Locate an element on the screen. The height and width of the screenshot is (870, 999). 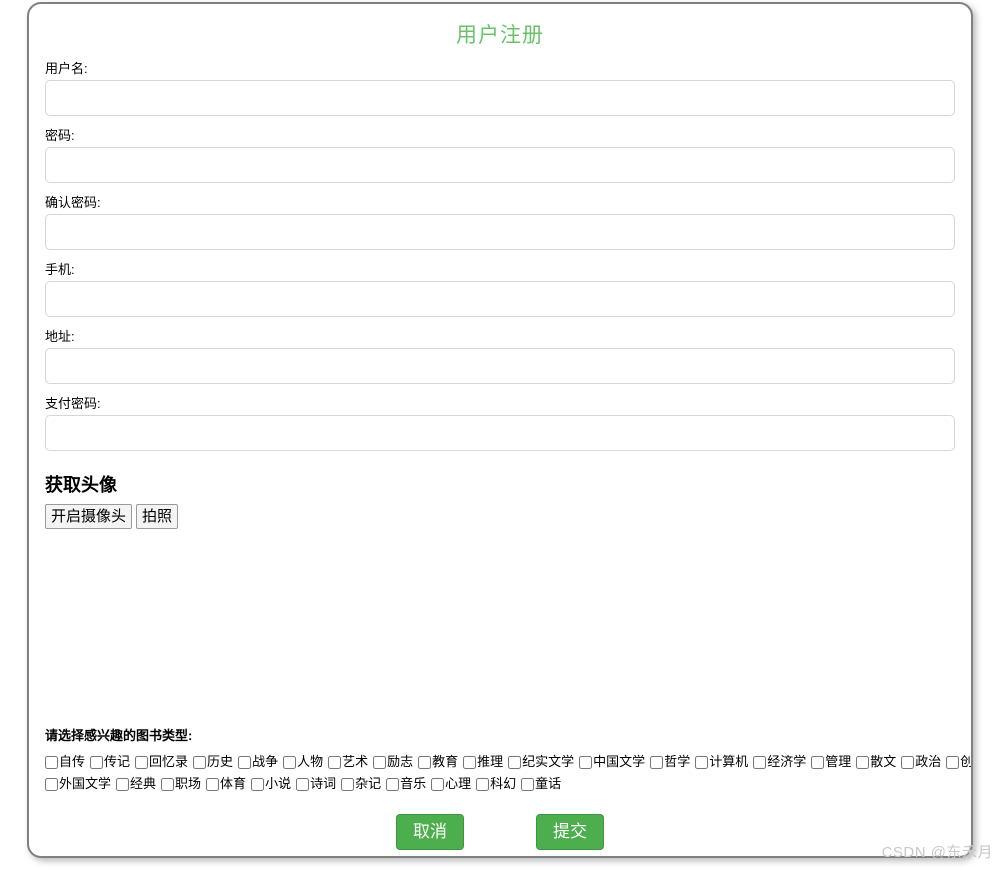
interest-label: 历史 is located at coordinates (220, 761).